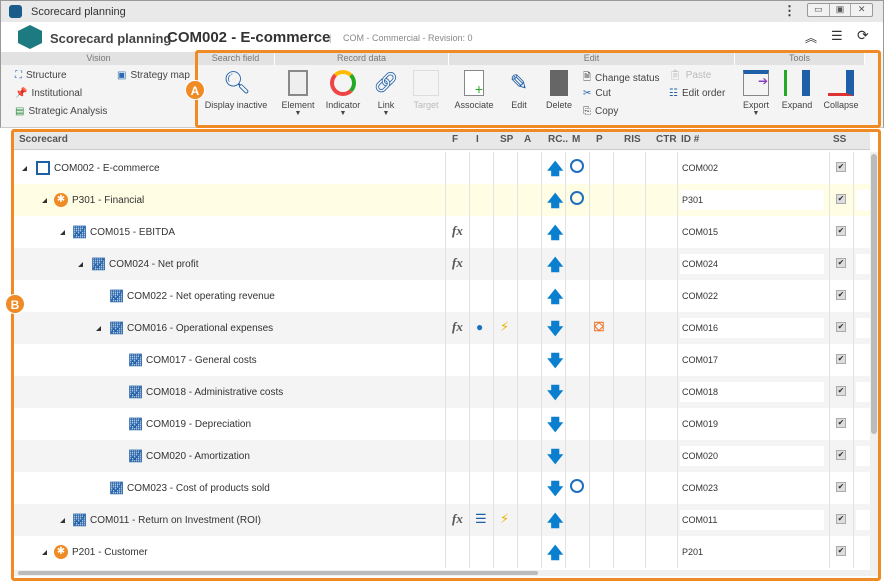 Image resolution: width=884 pixels, height=584 pixels. Describe the element at coordinates (20, 111) in the screenshot. I see `analysis-icon: ▤` at that location.